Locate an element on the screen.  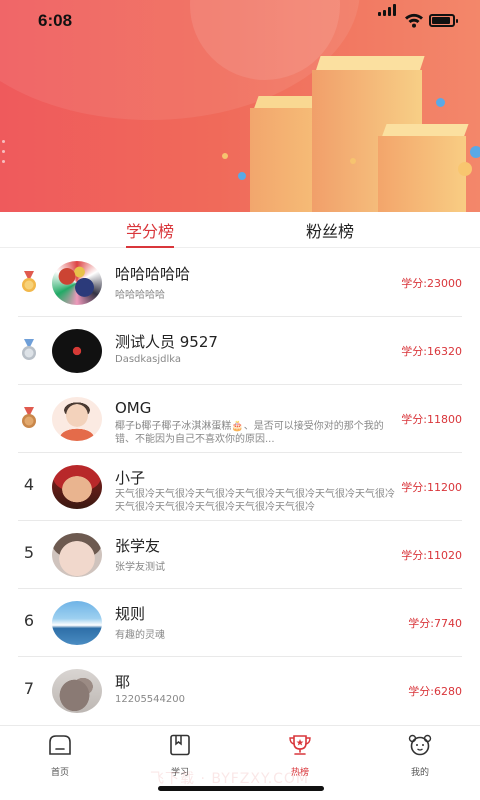
home-indicator is located at coordinates (241, 788).